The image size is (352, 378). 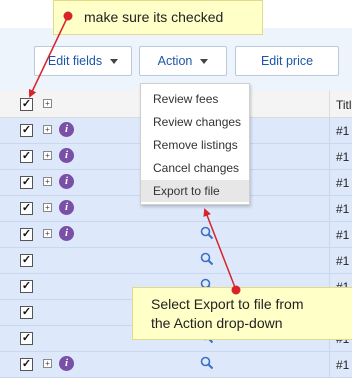 What do you see at coordinates (186, 191) in the screenshot?
I see `menu-item-label: Export to file` at bounding box center [186, 191].